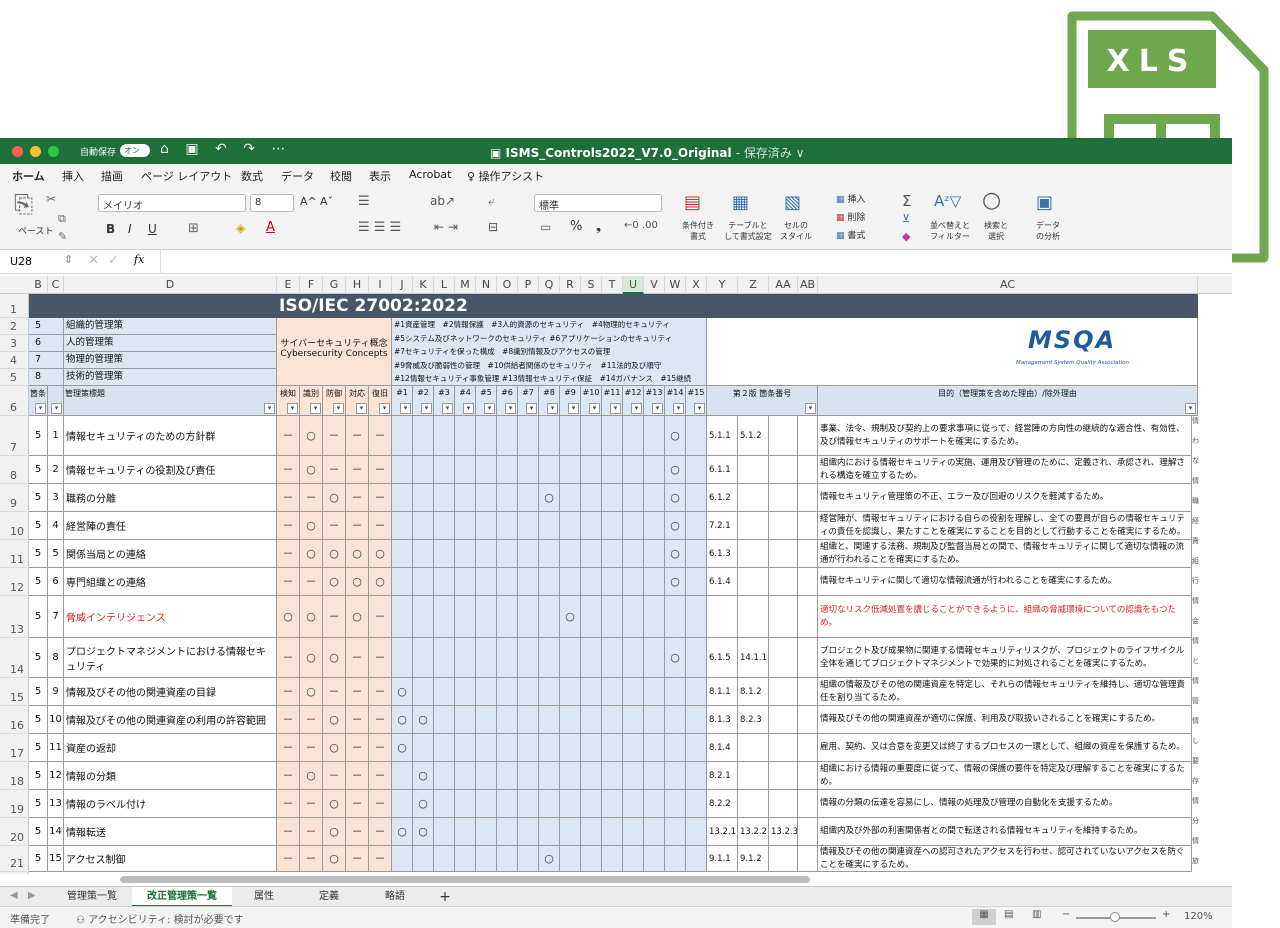 The height and width of the screenshot is (928, 1280). I want to click on row-header: 3, so click(14, 343).